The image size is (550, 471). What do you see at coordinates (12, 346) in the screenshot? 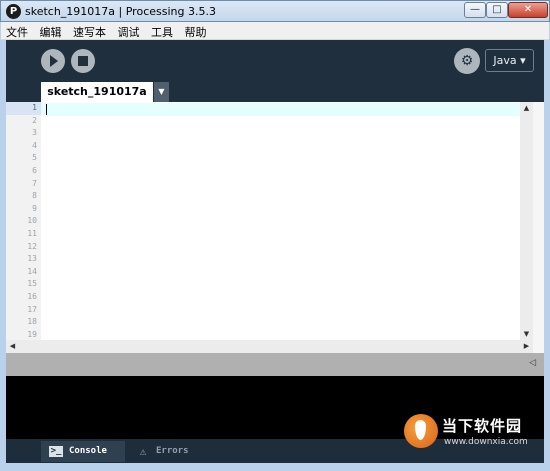
I see `scroll-left-icon: ◀` at bounding box center [12, 346].